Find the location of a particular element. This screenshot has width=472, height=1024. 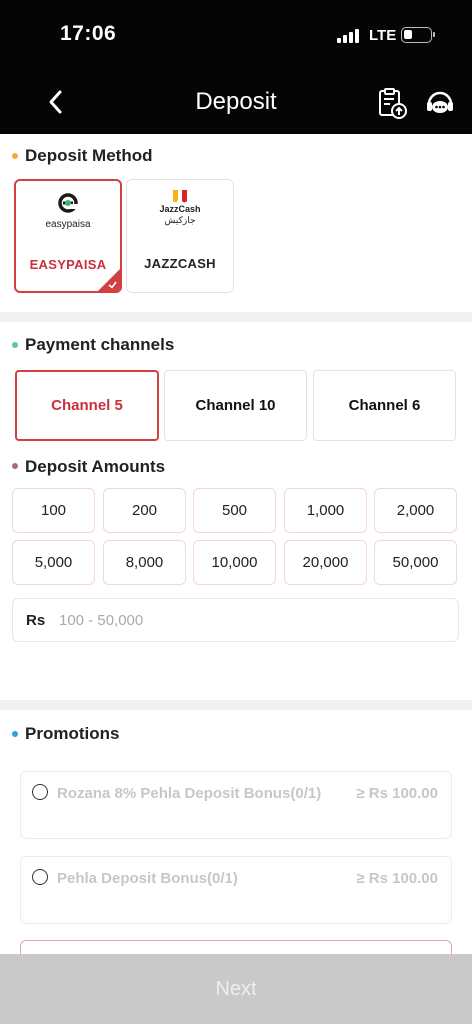

headset-chat-icon is located at coordinates (440, 102).